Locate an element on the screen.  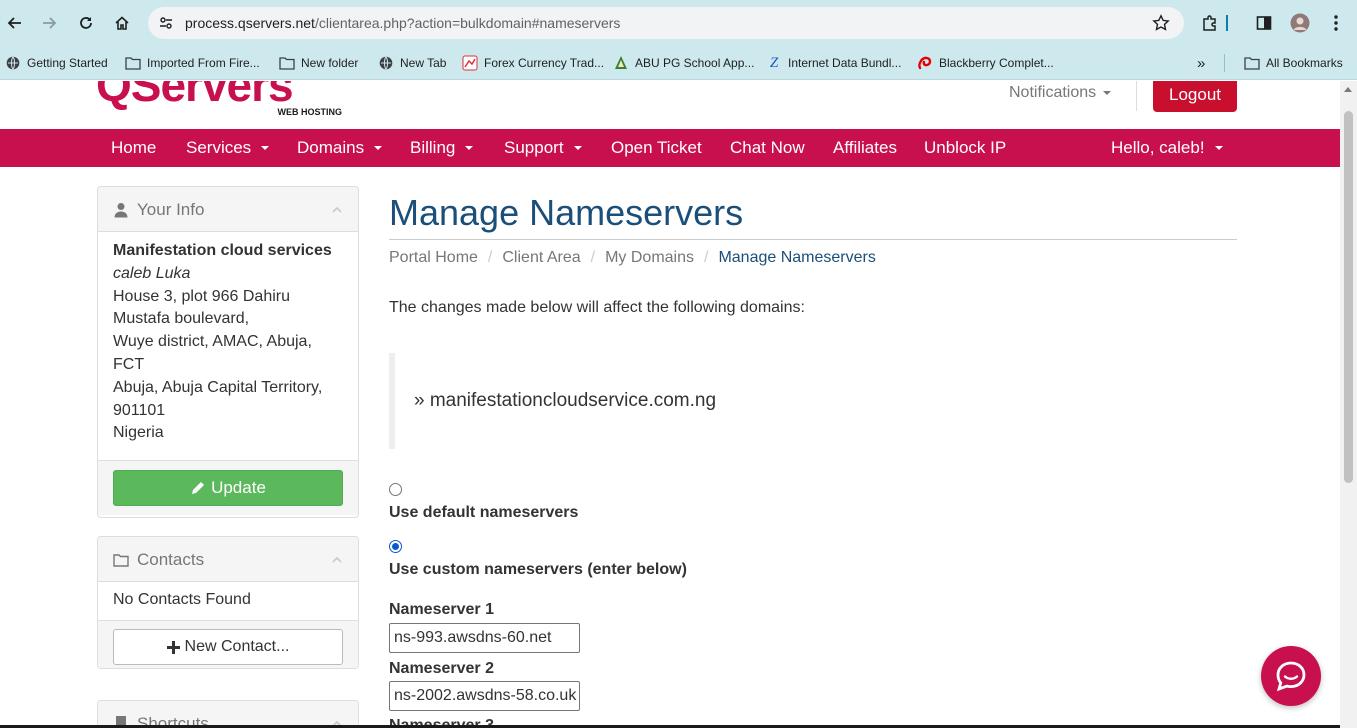
bookmarks-overflow-icon: » is located at coordinates (1201, 63).